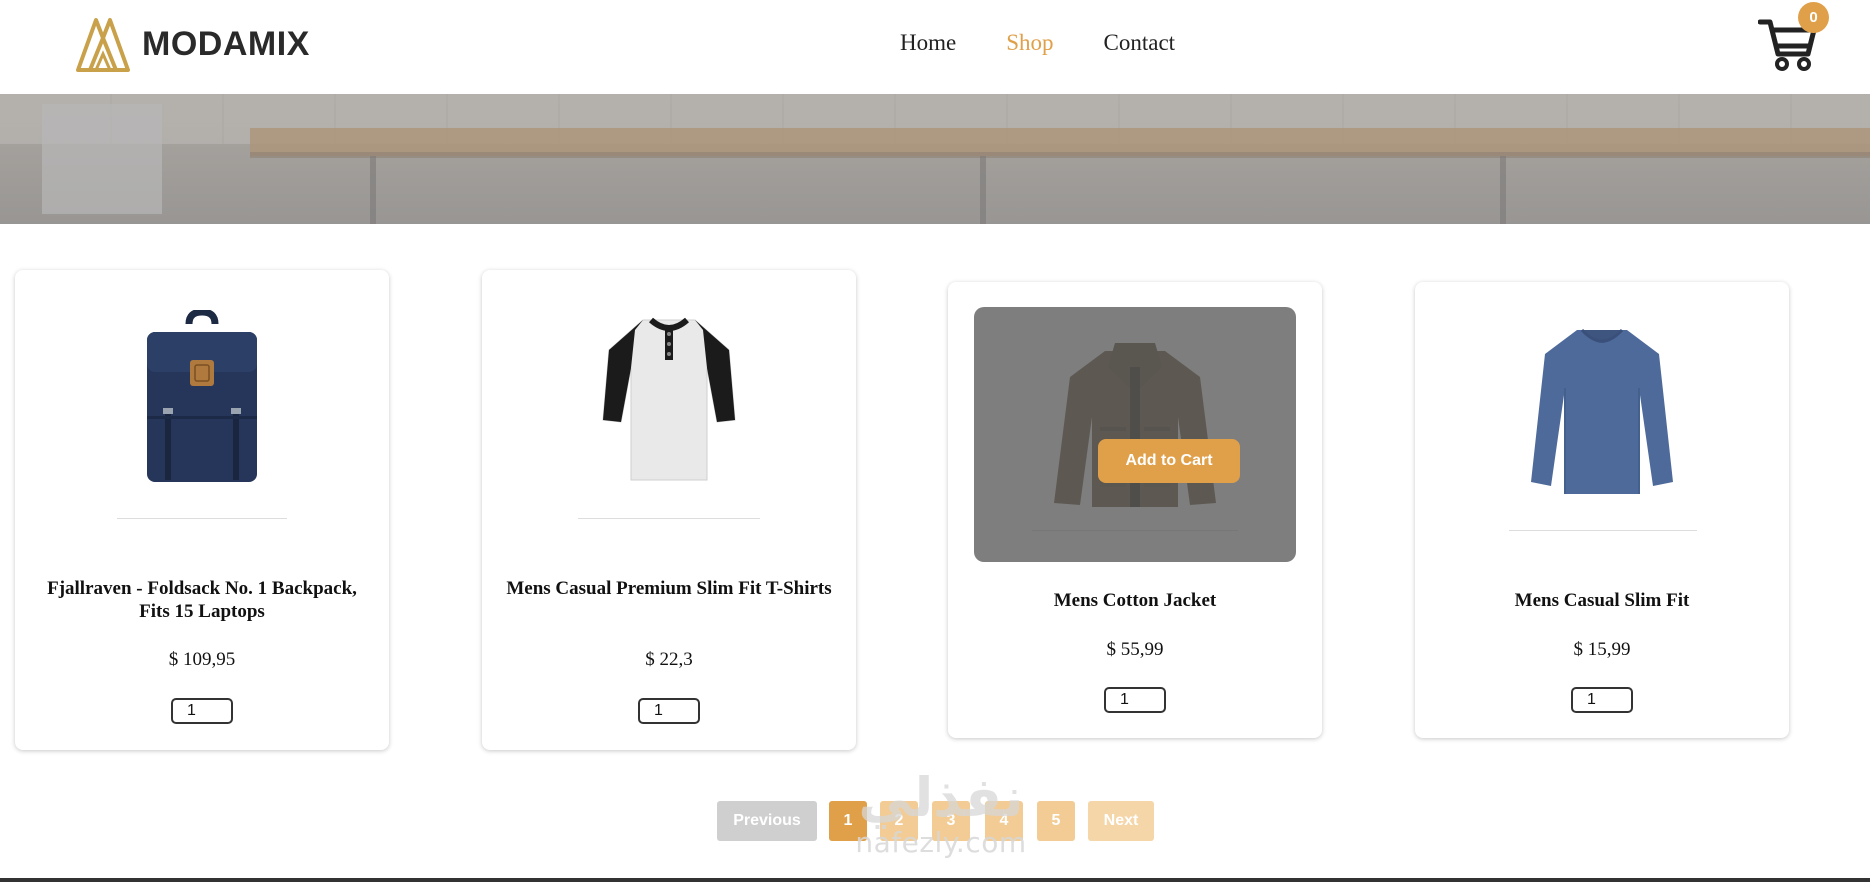  Describe the element at coordinates (1140, 43) in the screenshot. I see `nav-contact: Contact` at that location.